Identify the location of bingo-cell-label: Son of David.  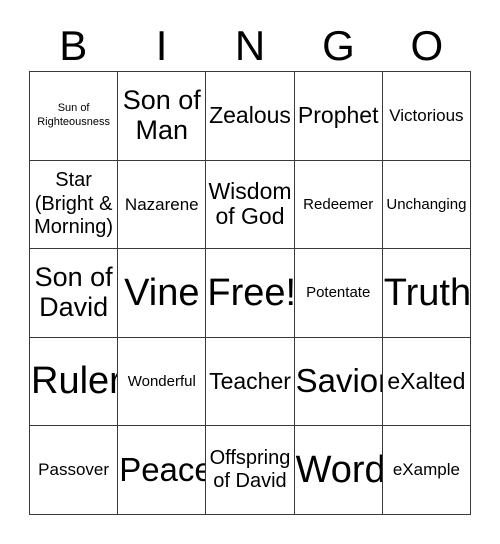
(73, 292).